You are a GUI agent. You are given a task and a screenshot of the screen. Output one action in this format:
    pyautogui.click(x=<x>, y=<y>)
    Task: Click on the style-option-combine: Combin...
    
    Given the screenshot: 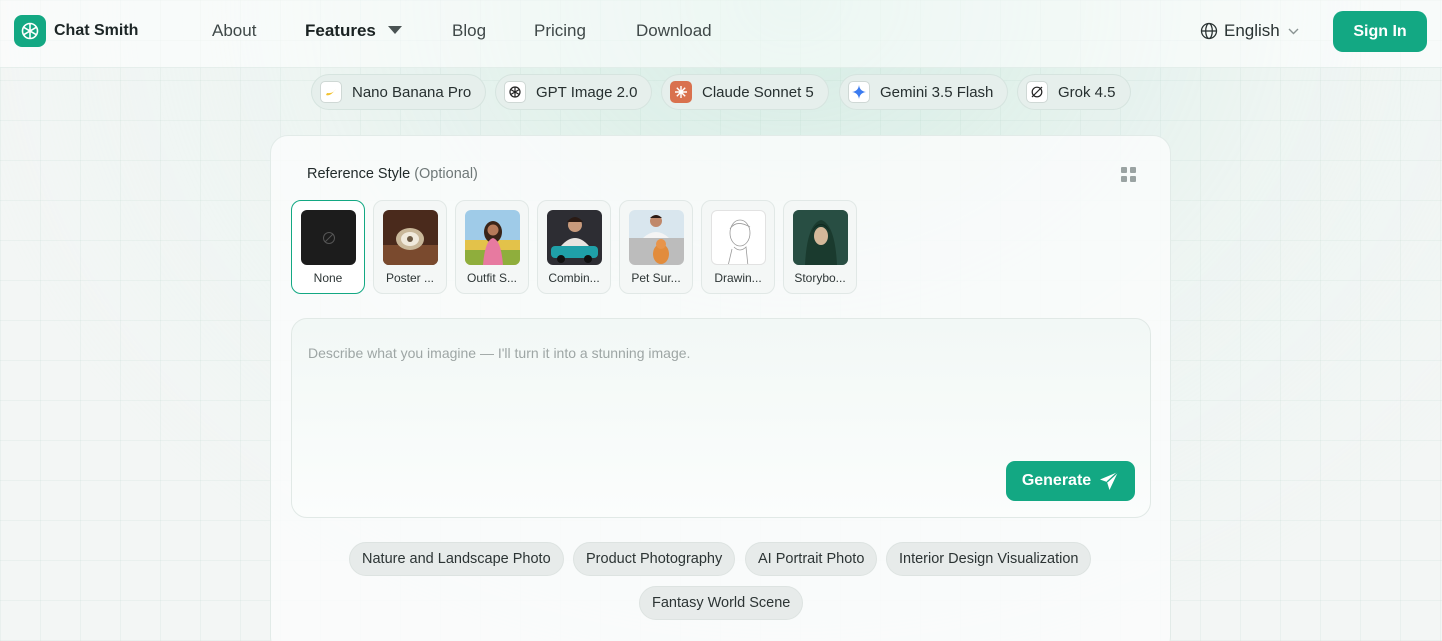 What is the action you would take?
    pyautogui.click(x=574, y=247)
    